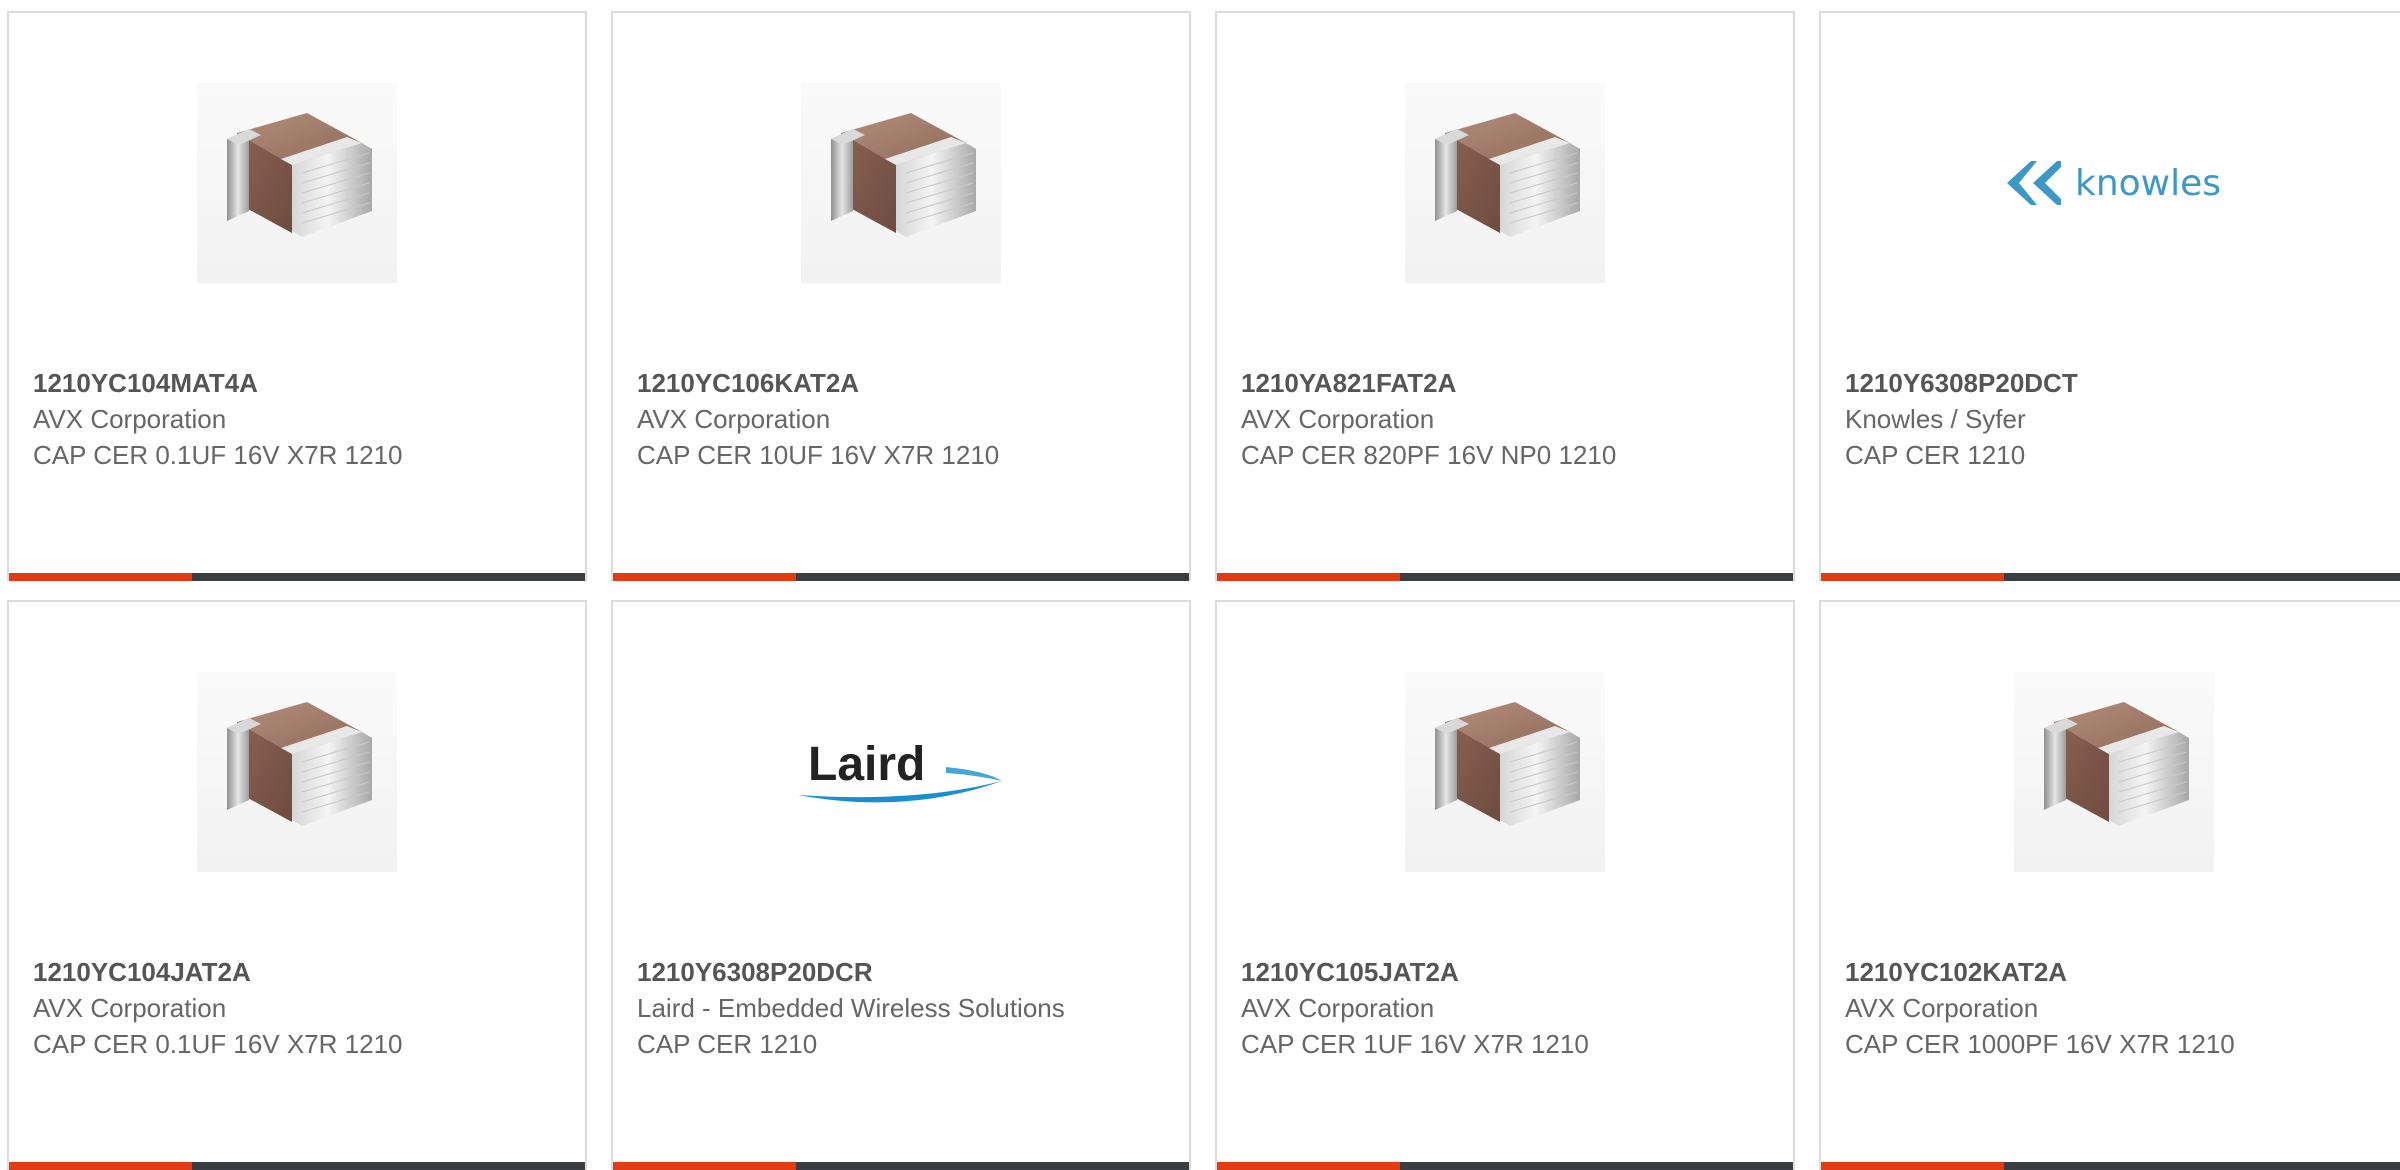 Image resolution: width=2400 pixels, height=1170 pixels. I want to click on part-number-link: 1210YC105JAT2A, so click(1507, 972).